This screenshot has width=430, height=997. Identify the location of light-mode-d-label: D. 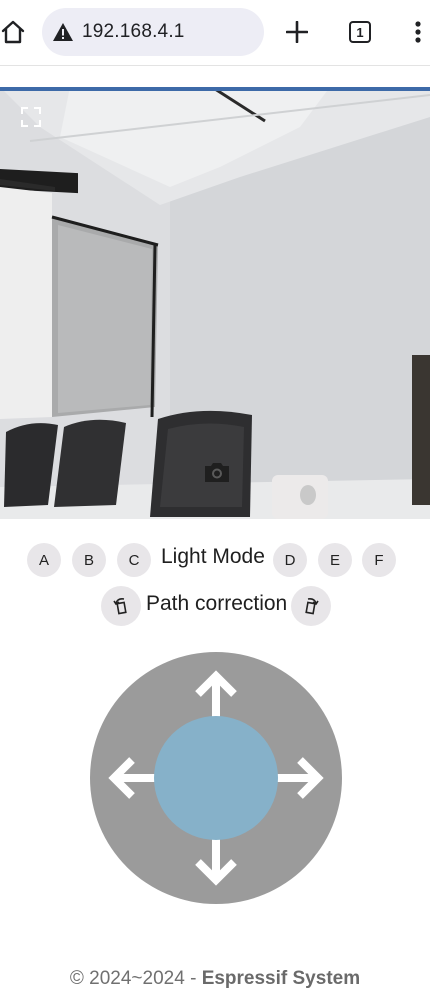
(290, 560).